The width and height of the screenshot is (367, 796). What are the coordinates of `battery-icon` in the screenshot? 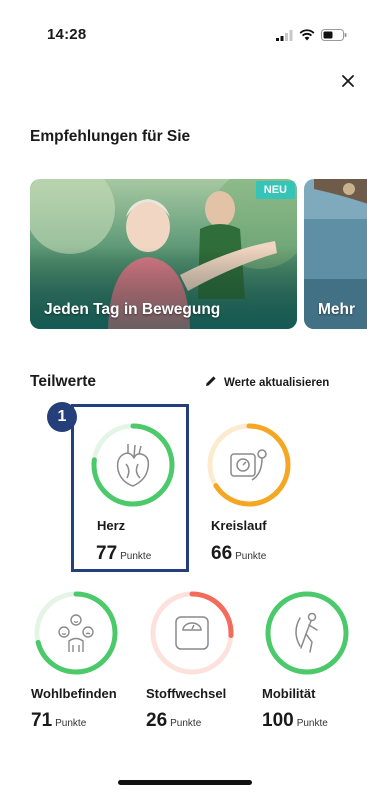 It's located at (334, 37).